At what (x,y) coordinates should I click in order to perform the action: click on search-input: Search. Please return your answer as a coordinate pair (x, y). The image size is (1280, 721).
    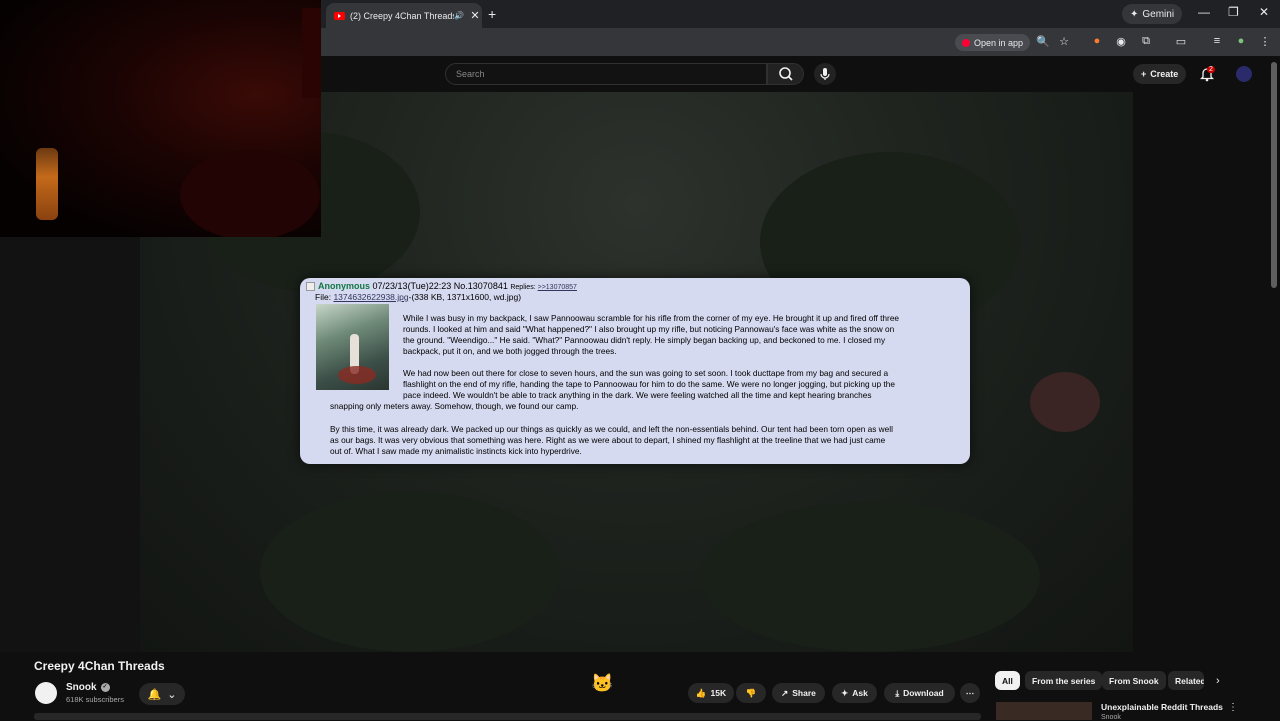
    Looking at the image, I should click on (606, 74).